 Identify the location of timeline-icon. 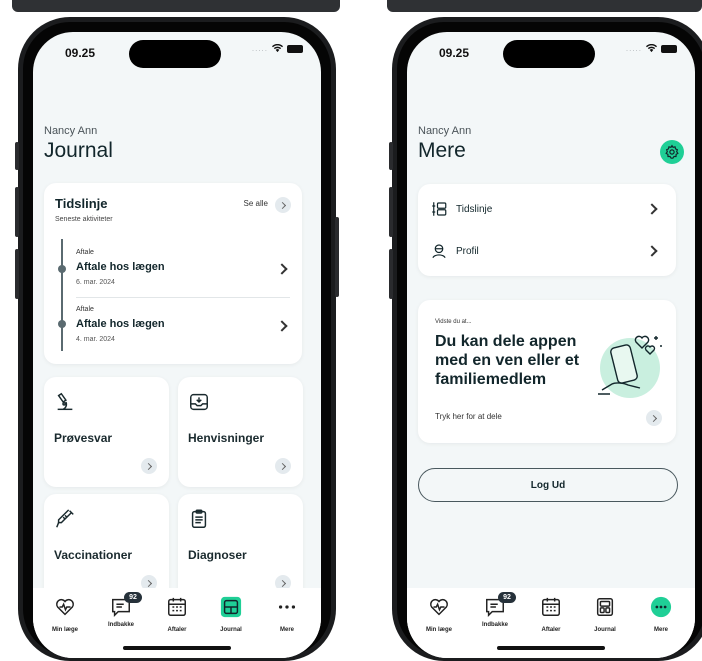
(439, 209).